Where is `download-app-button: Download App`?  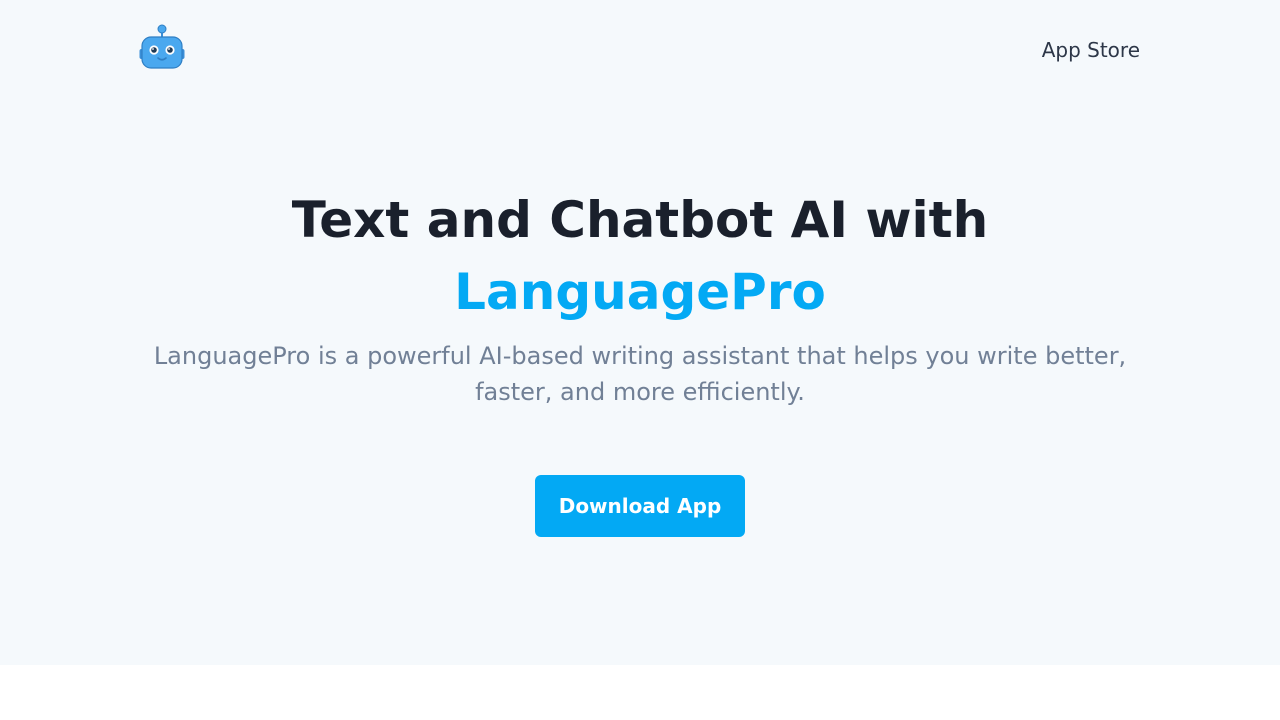
download-app-button: Download App is located at coordinates (640, 506).